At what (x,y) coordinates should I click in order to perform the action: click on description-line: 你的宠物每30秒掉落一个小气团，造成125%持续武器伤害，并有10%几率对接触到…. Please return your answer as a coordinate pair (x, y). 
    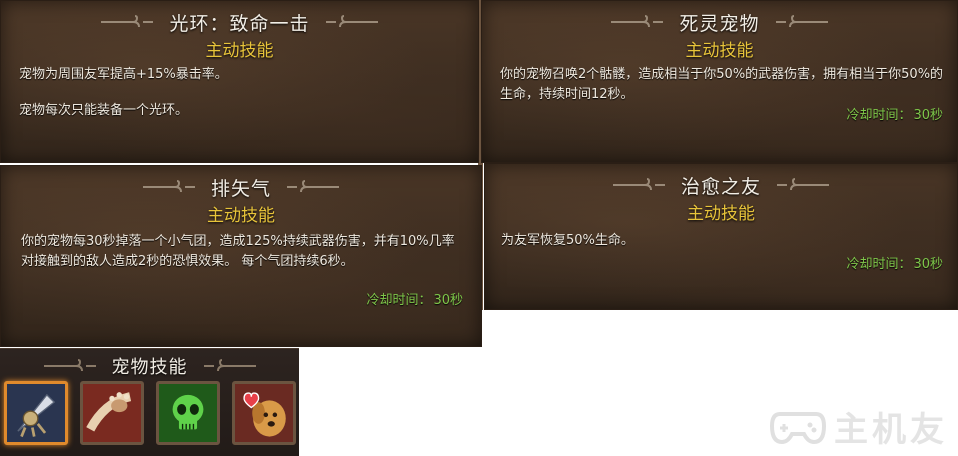
    Looking at the image, I should click on (238, 251).